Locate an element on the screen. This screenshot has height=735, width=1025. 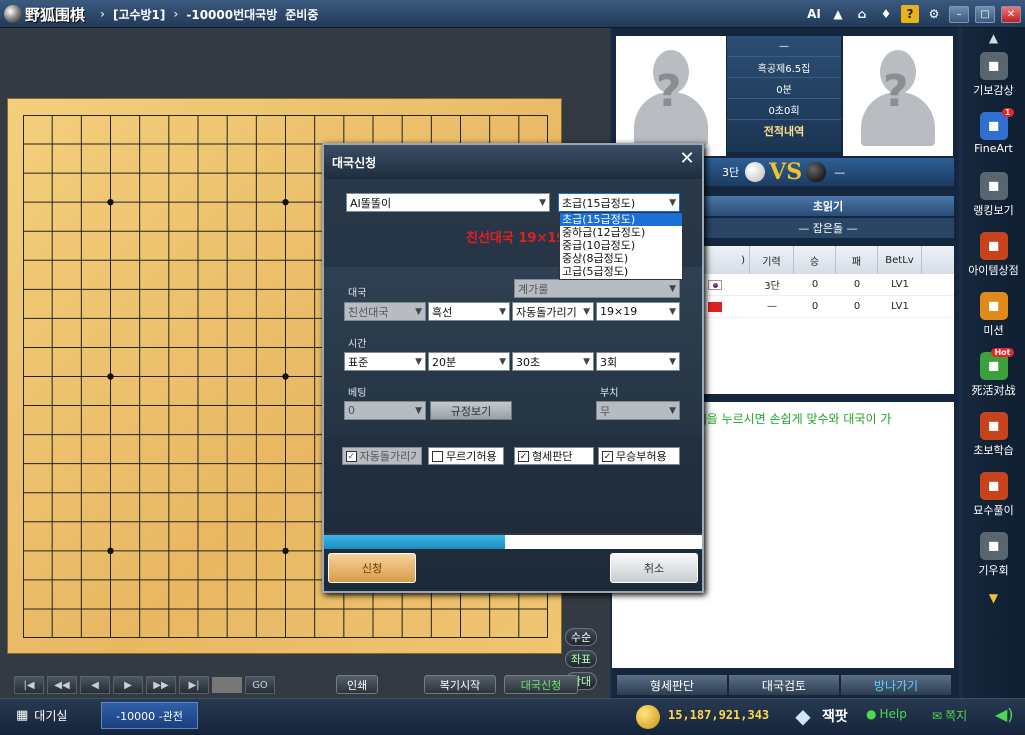
menu-item: ◼ 기보감상 is located at coordinates (993, 78).